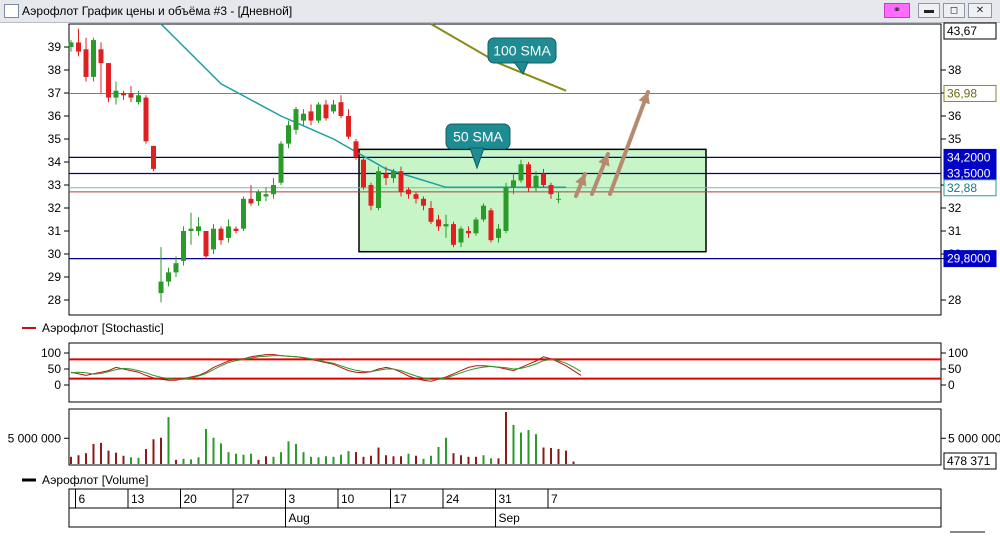  What do you see at coordinates (453, 499) in the screenshot?
I see `date-label: 24` at bounding box center [453, 499].